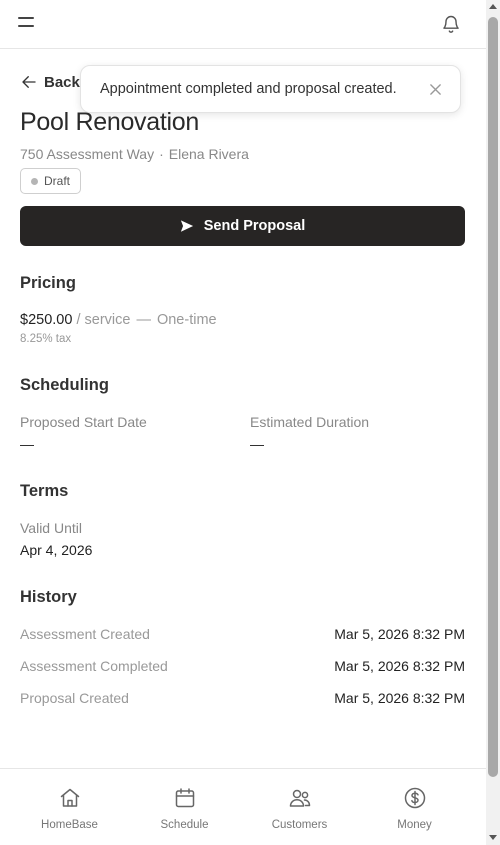  I want to click on nav-label: Money, so click(414, 825).